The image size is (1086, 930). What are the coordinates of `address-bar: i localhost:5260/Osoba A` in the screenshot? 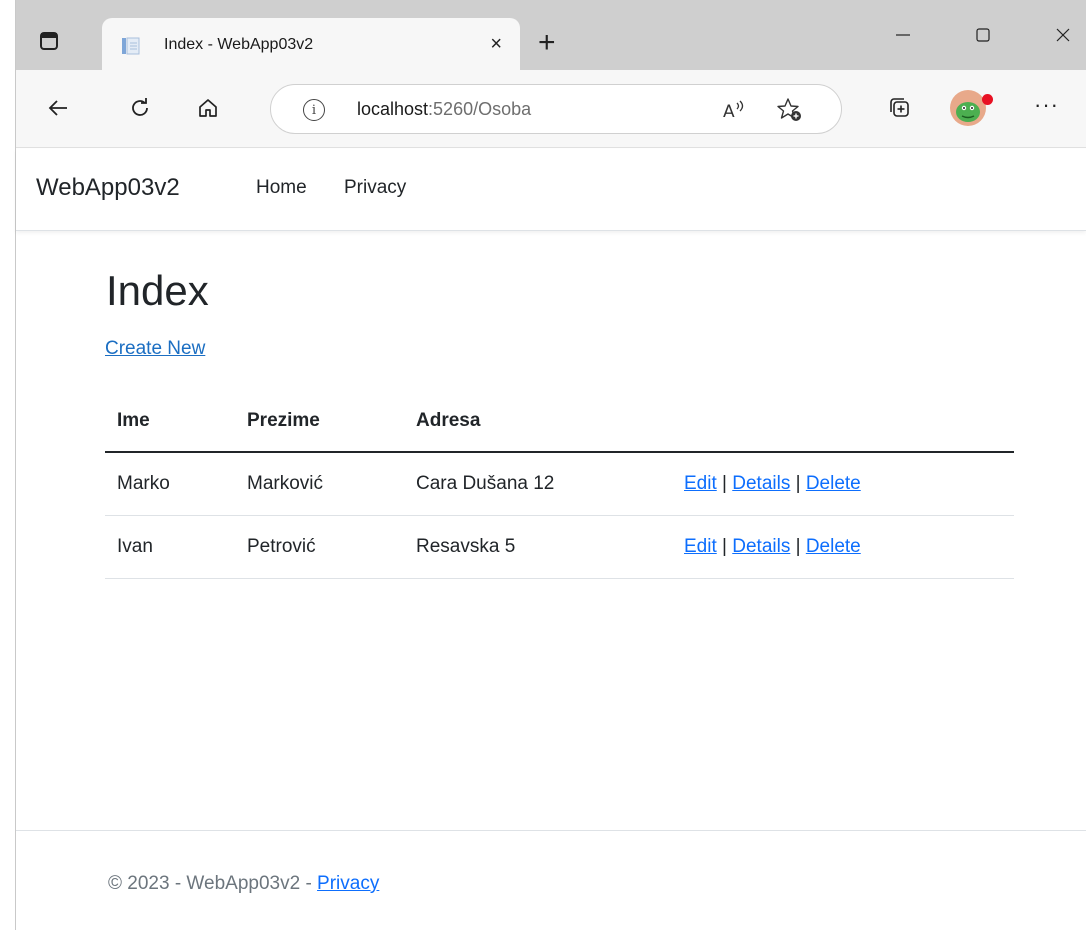 It's located at (556, 109).